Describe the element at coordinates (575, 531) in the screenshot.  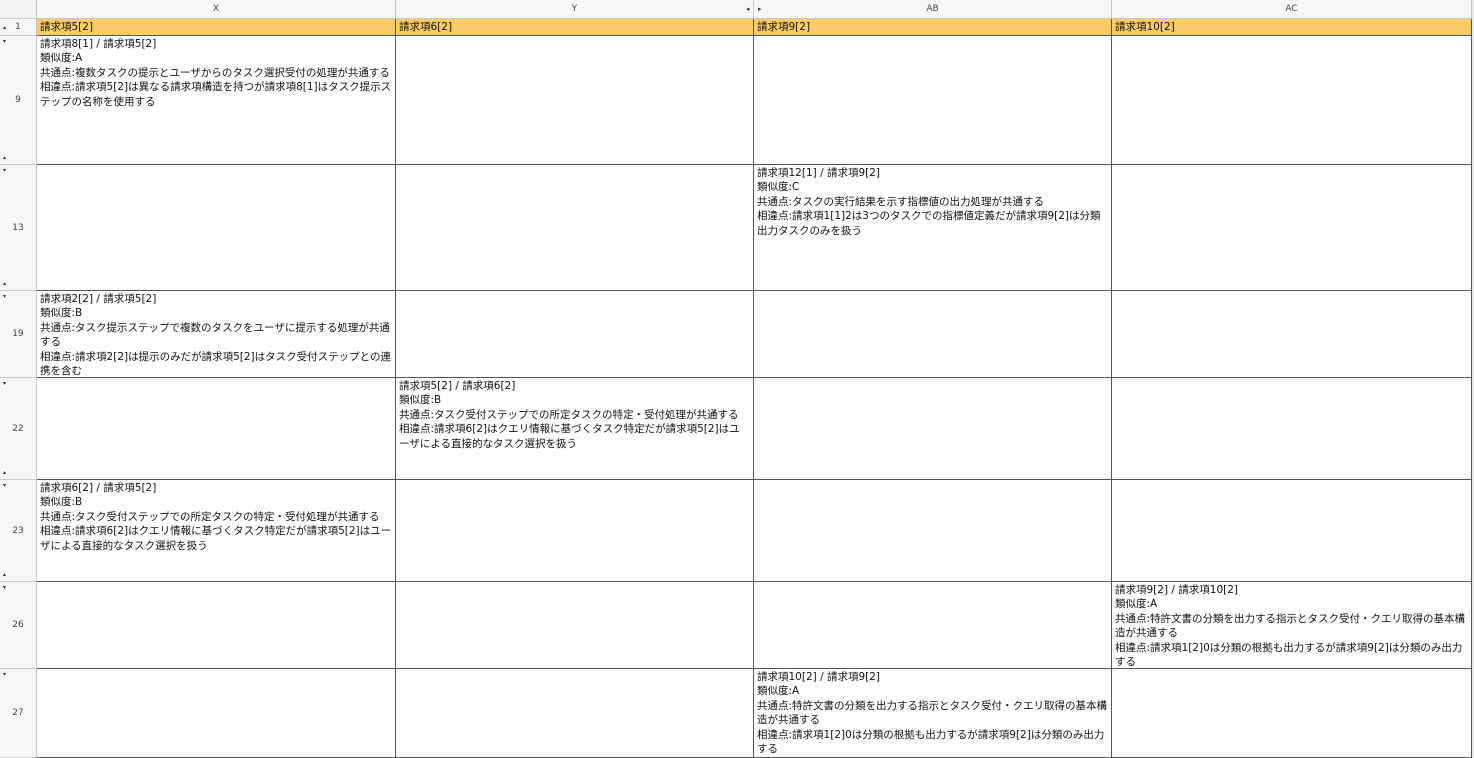
I see `cell-y23` at that location.